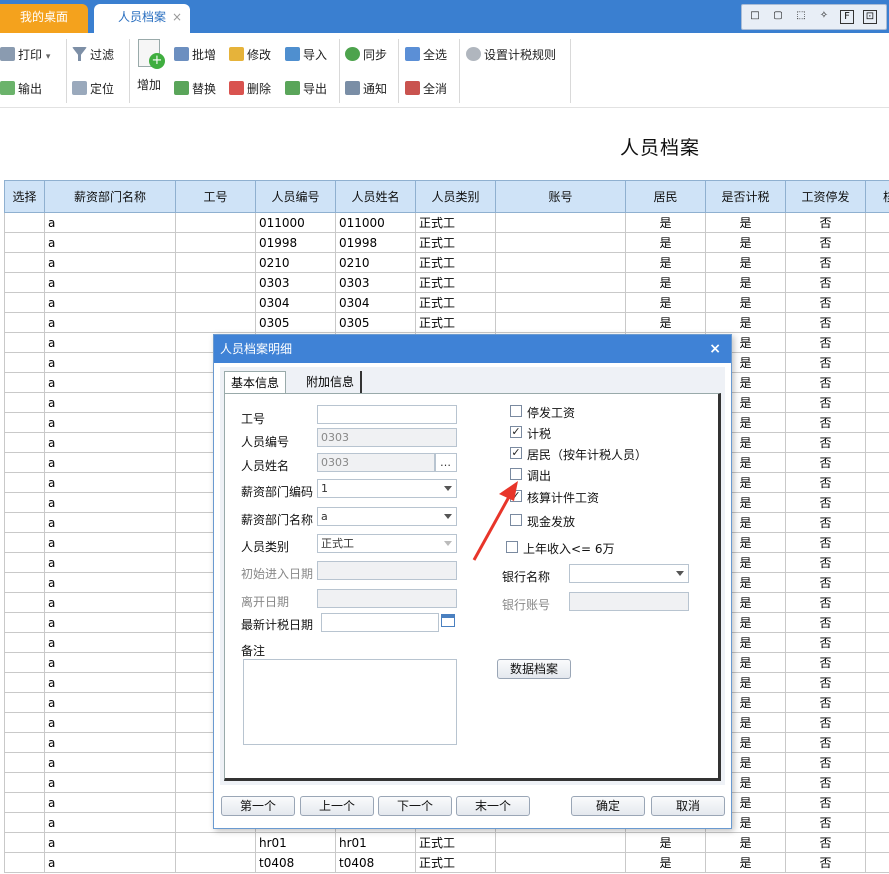  What do you see at coordinates (472, 349) in the screenshot?
I see `dialog-title-bar: 人员档案明细 ×` at bounding box center [472, 349].